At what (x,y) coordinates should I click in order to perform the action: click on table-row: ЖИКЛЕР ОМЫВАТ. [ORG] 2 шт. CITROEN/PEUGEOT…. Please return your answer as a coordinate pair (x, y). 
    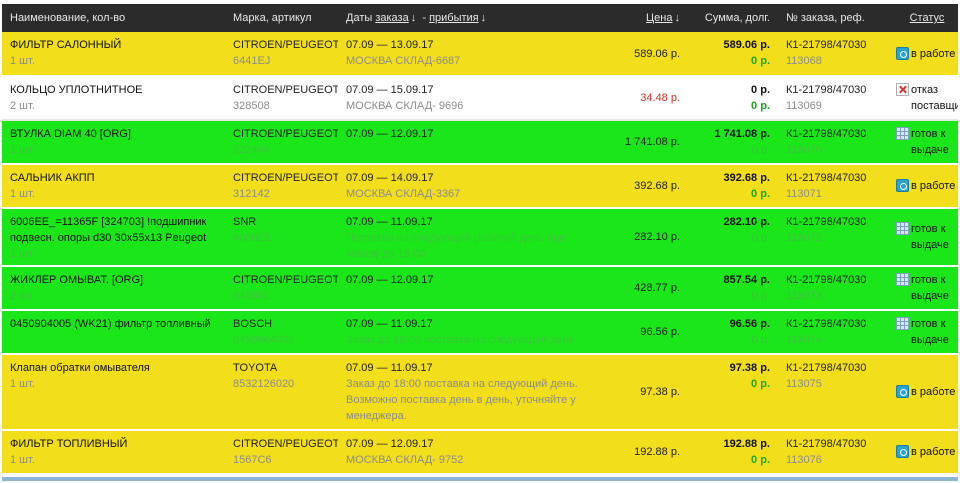
    Looking at the image, I should click on (480, 288).